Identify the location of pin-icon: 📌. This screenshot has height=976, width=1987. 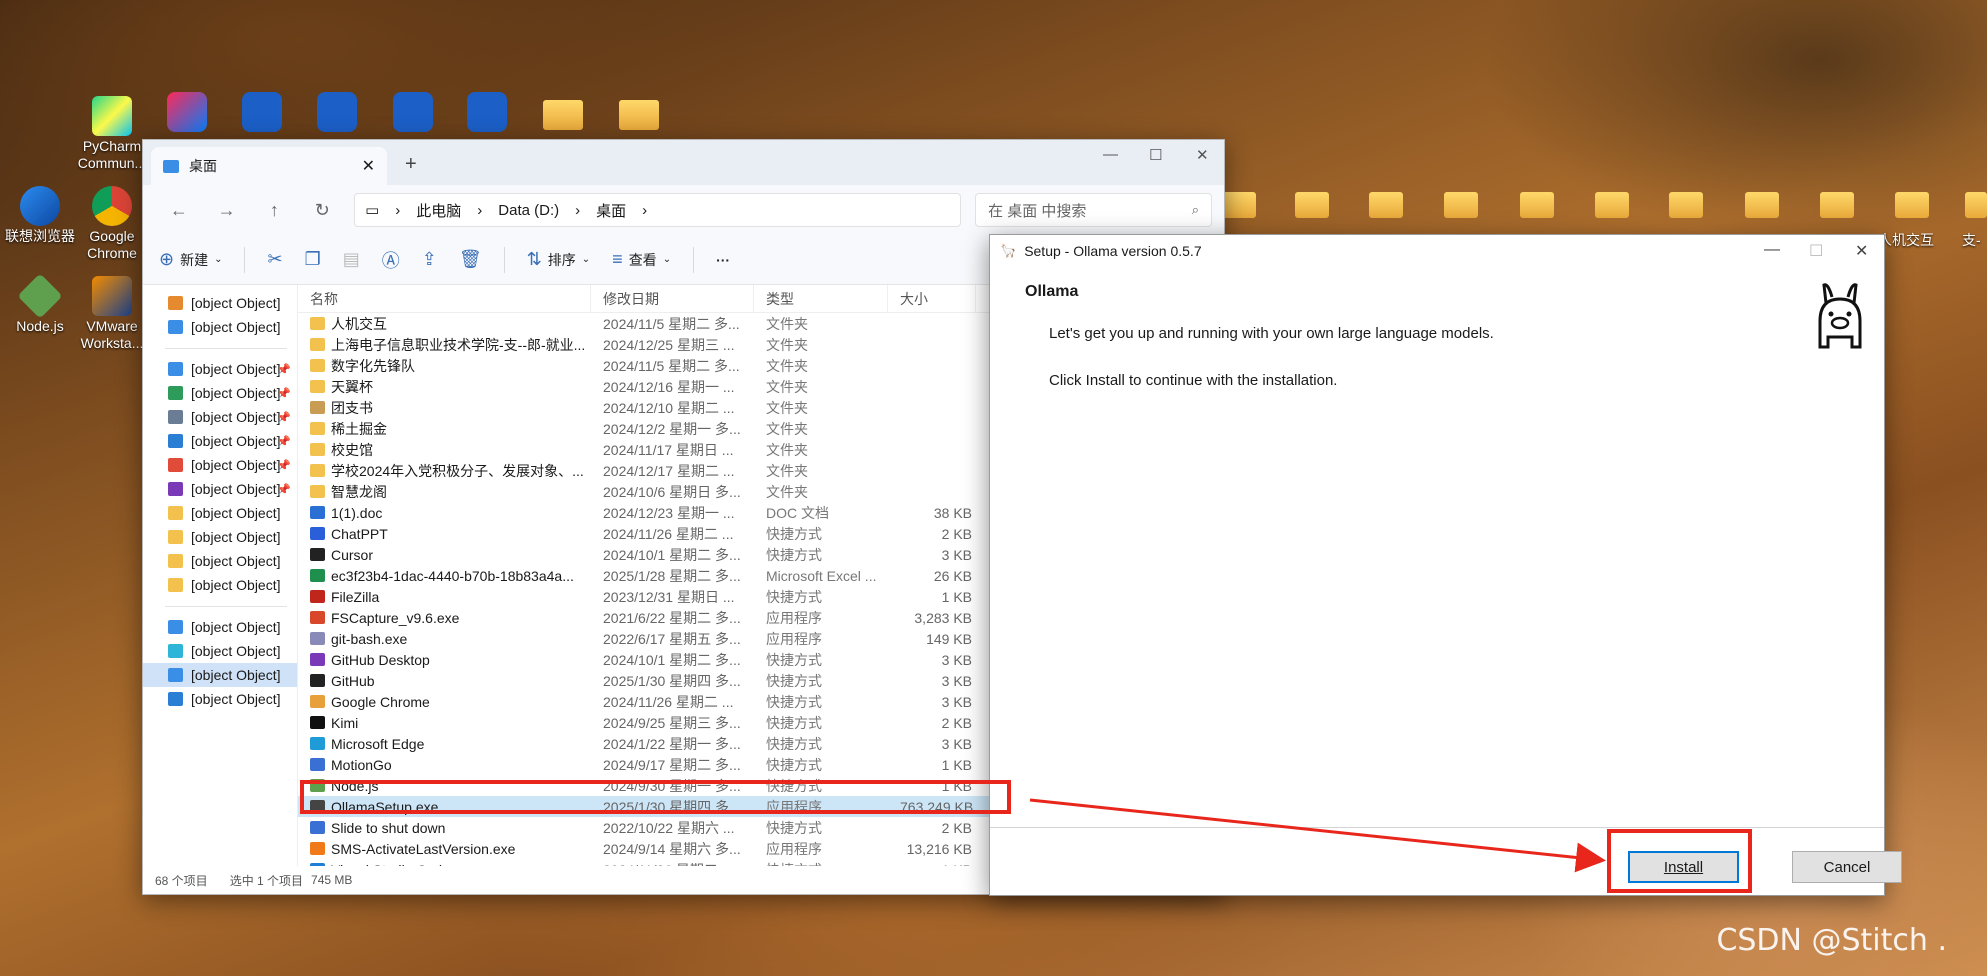
(284, 417).